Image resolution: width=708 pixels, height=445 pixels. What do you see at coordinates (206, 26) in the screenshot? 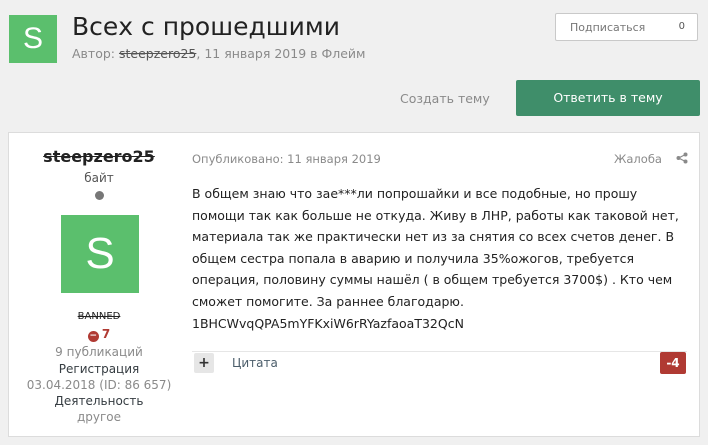
I see `page-title: Всех с прошедшими` at bounding box center [206, 26].